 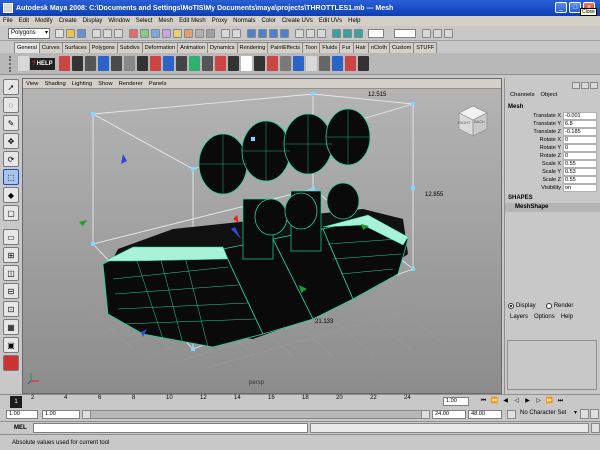 What do you see at coordinates (133, 33) in the screenshot?
I see `select-handles-icon` at bounding box center [133, 33].